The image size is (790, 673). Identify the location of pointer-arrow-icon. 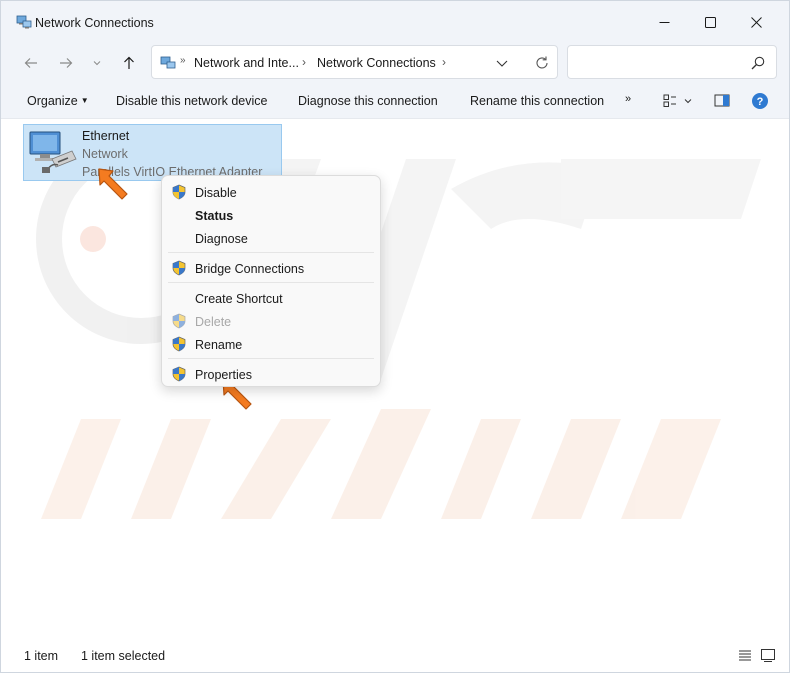
(113, 184).